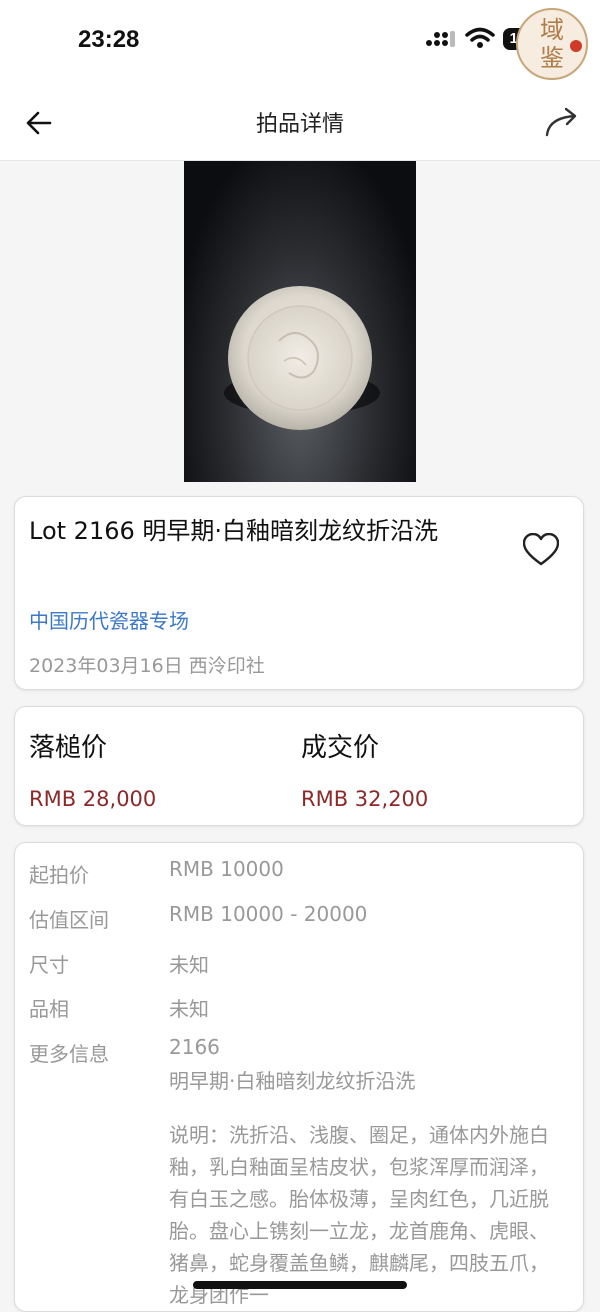 The width and height of the screenshot is (600, 1312). I want to click on price-card: 落槌价 RMB 28,000 成交价 RMB 32,200, so click(299, 766).